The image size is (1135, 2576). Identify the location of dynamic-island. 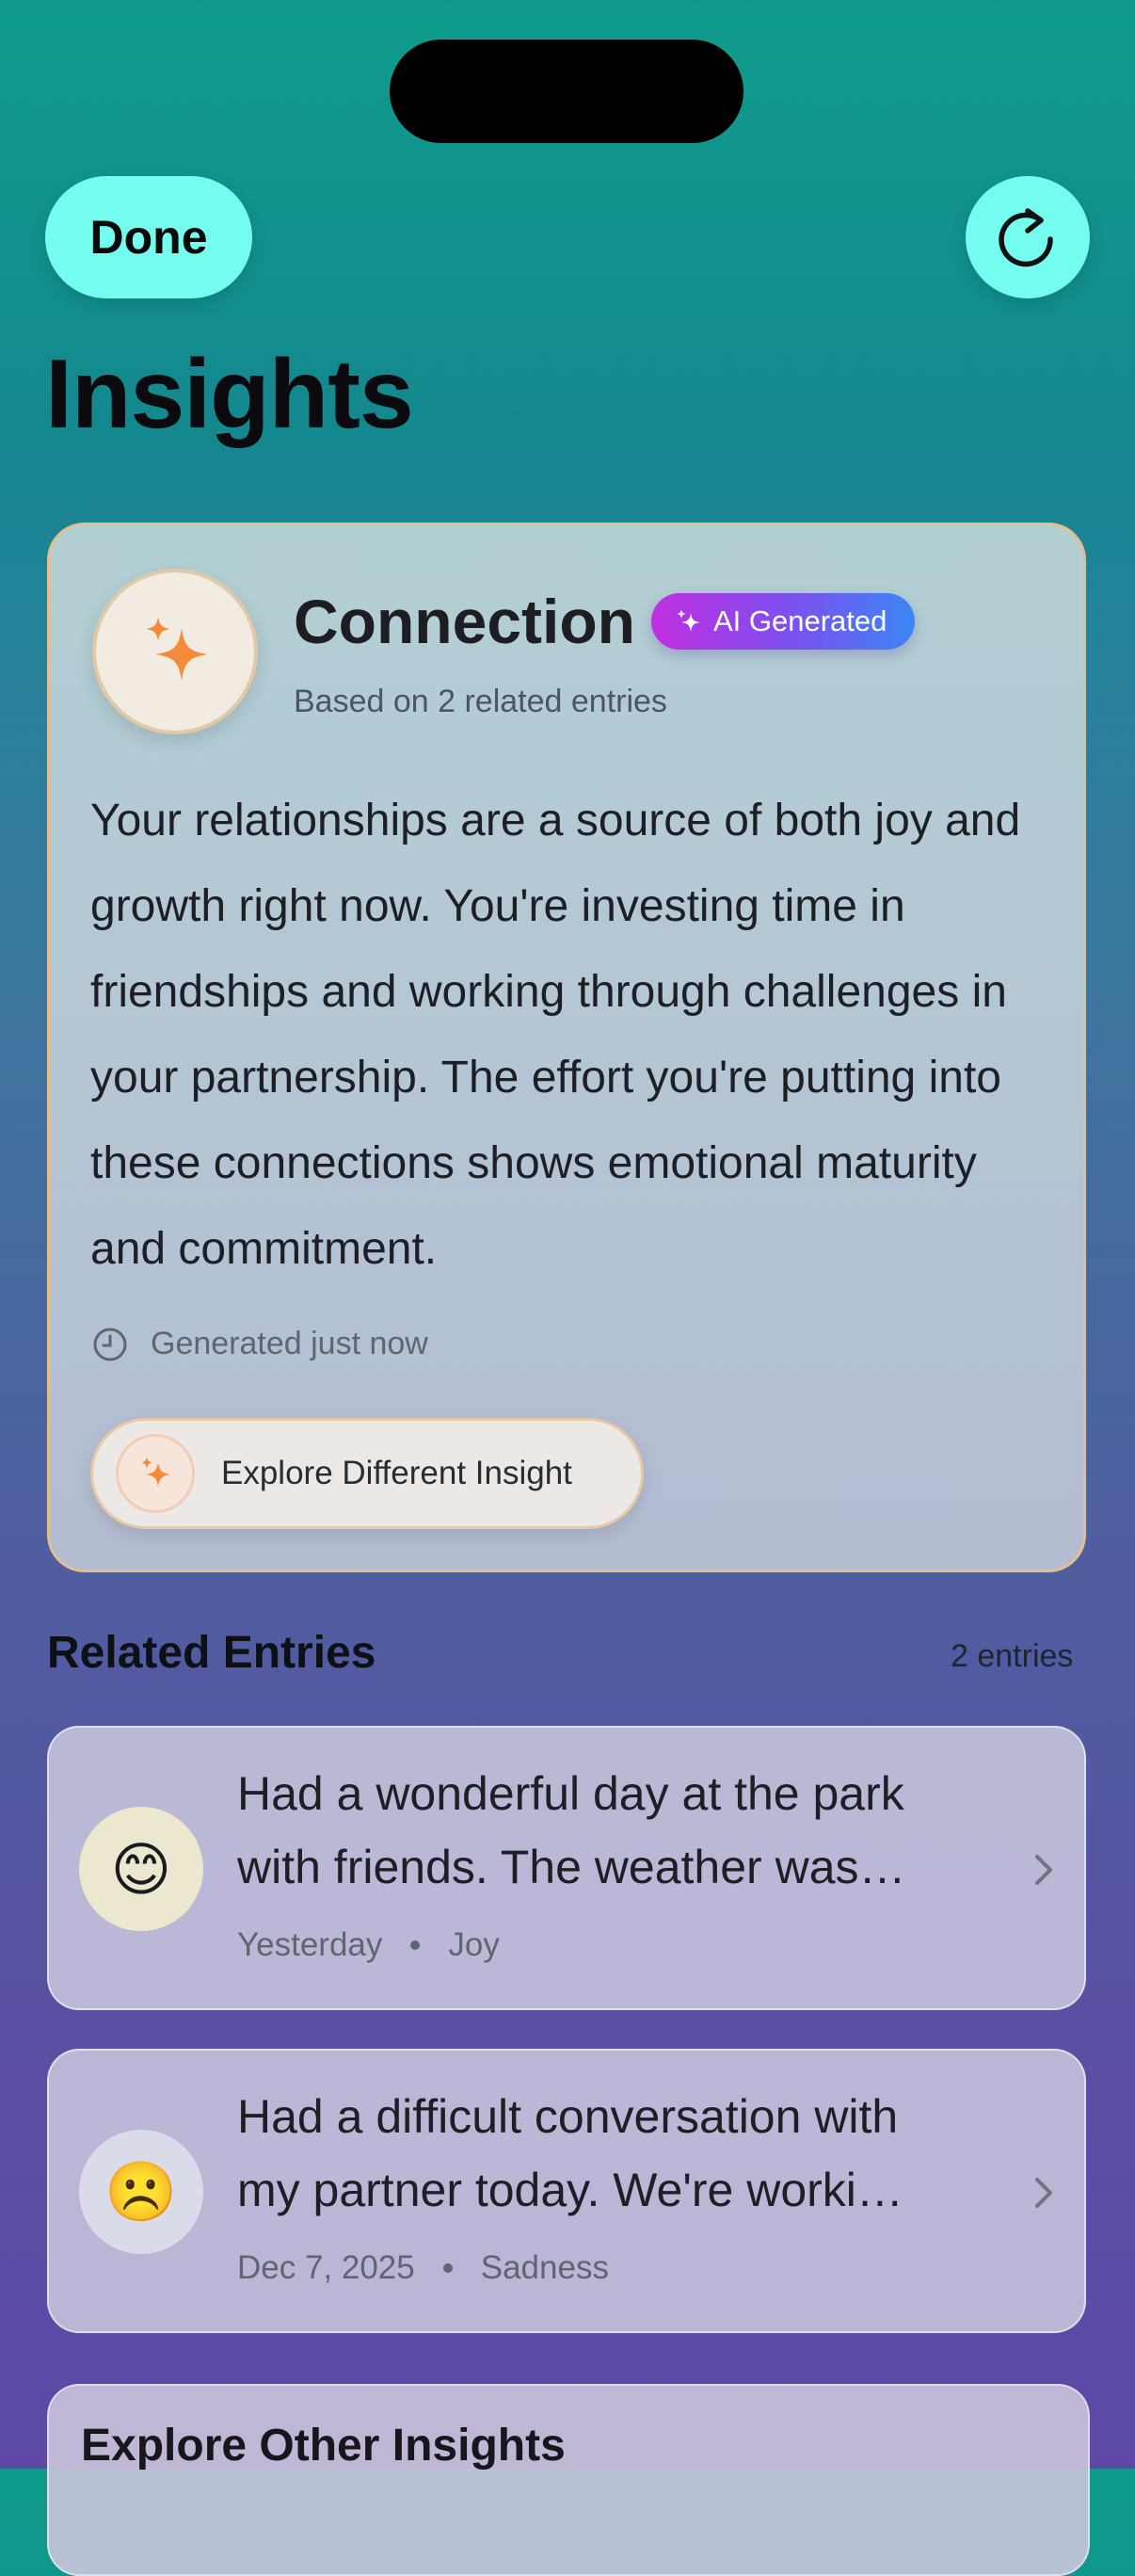
(566, 91).